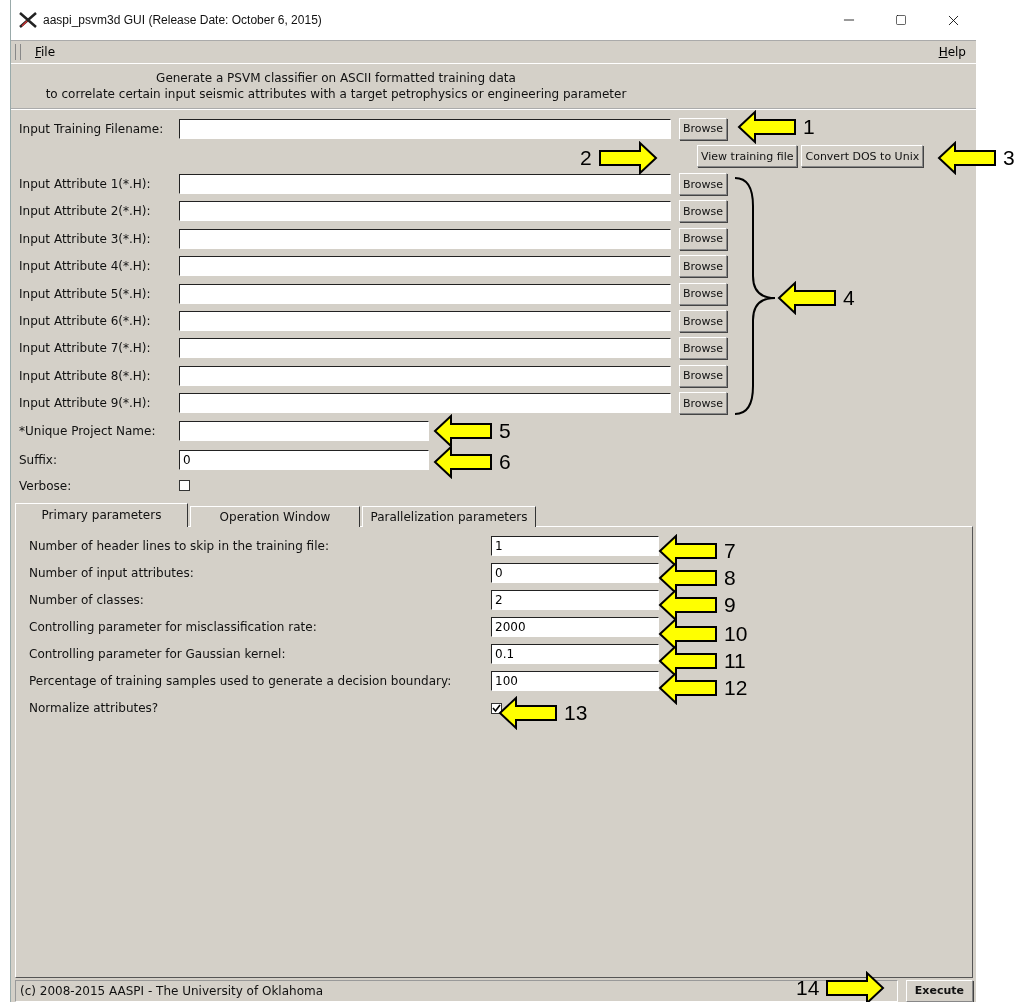 The height and width of the screenshot is (1002, 1014). Describe the element at coordinates (85, 266) in the screenshot. I see `field-label: Input Attribute 4(*.H):` at that location.